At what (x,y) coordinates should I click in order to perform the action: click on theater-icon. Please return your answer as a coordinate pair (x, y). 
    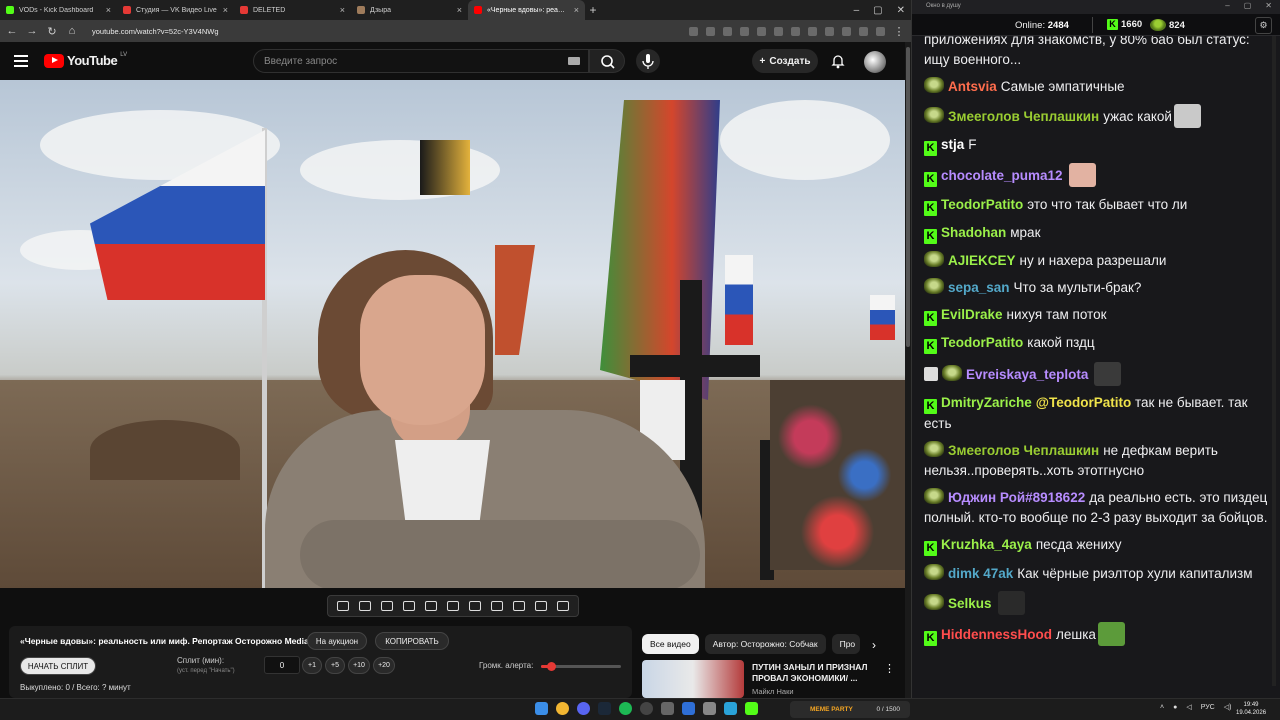
    Looking at the image, I should click on (453, 606).